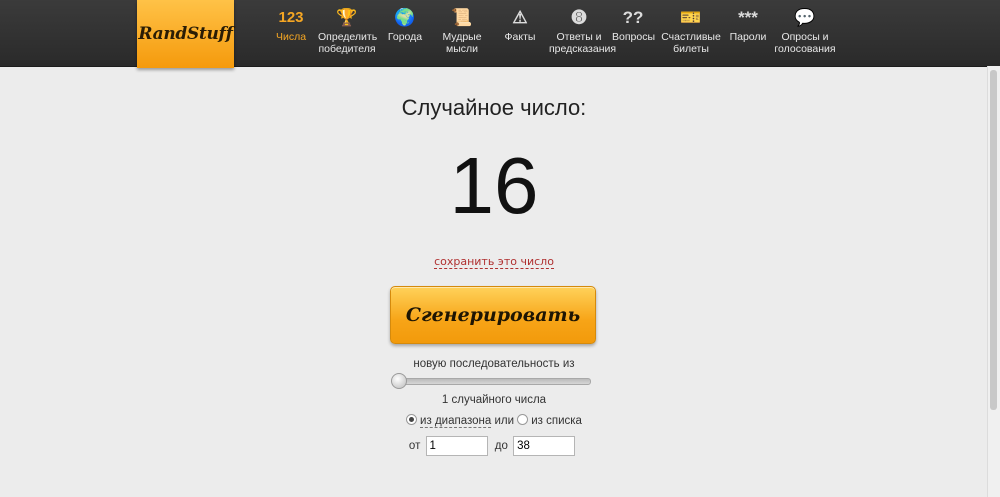  I want to click on nav-item-questions: ?? Вопросы, so click(634, 26).